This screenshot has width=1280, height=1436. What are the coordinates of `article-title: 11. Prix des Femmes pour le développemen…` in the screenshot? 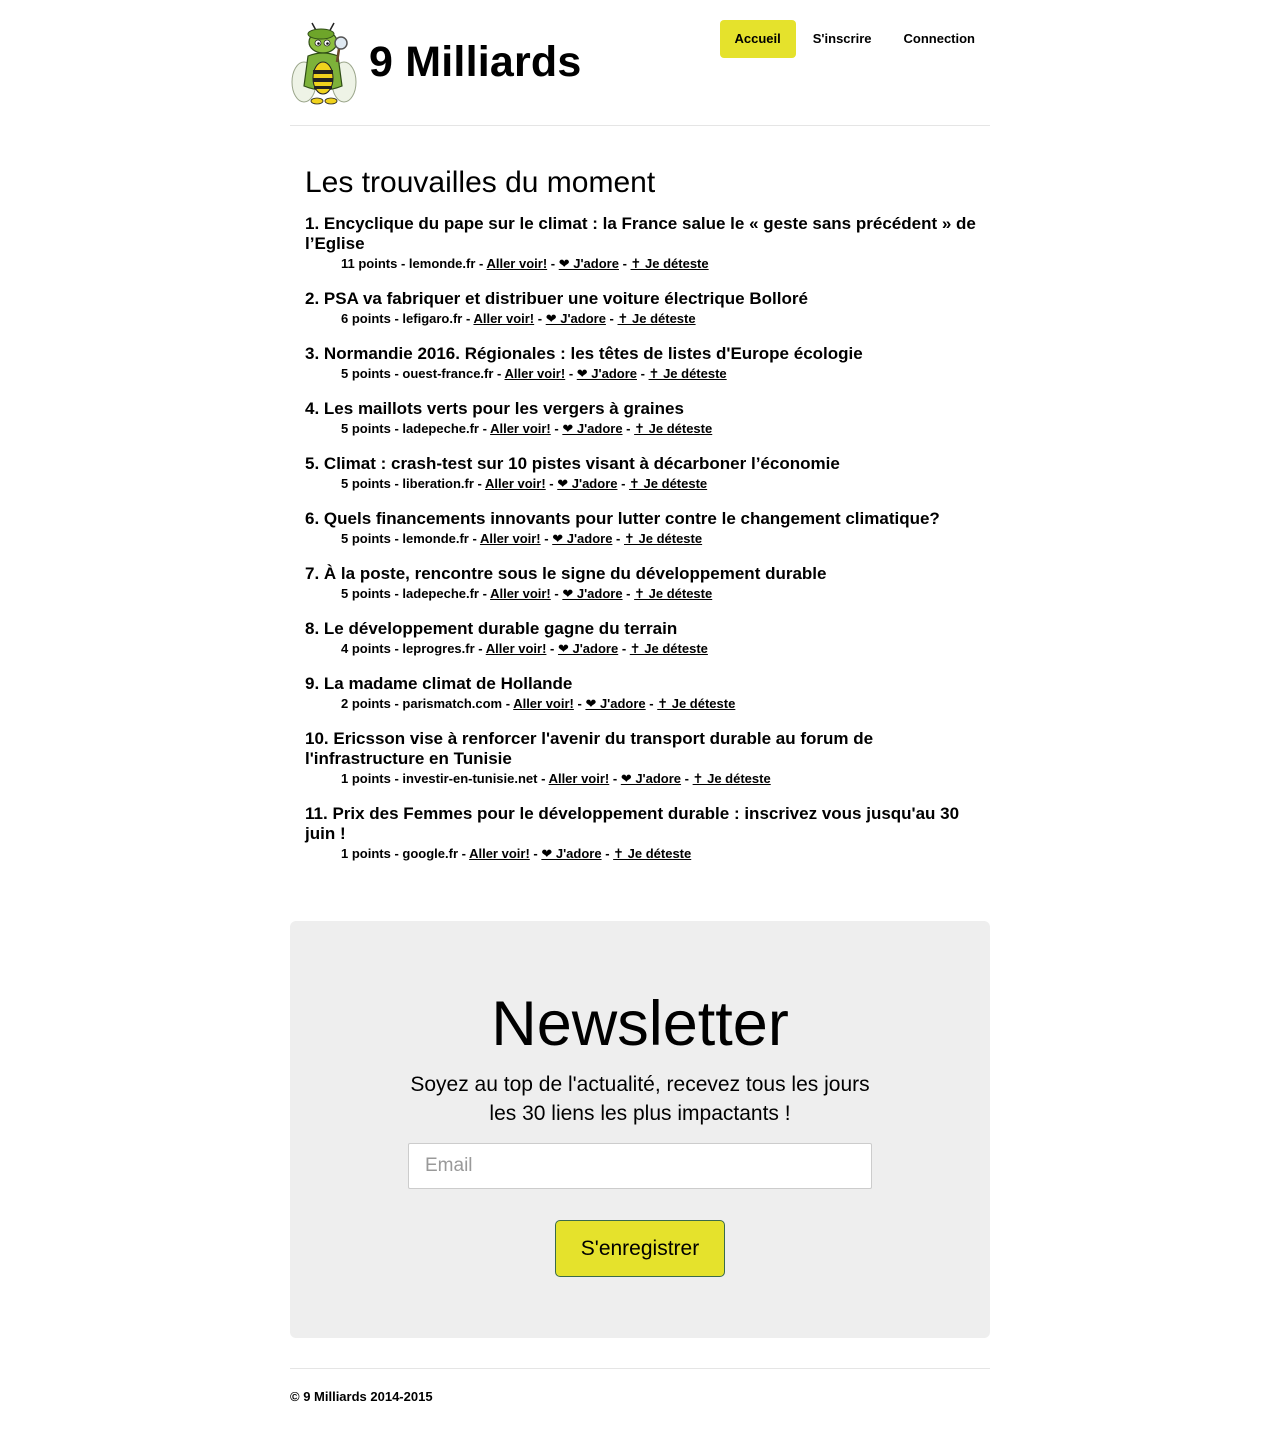 It's located at (642, 824).